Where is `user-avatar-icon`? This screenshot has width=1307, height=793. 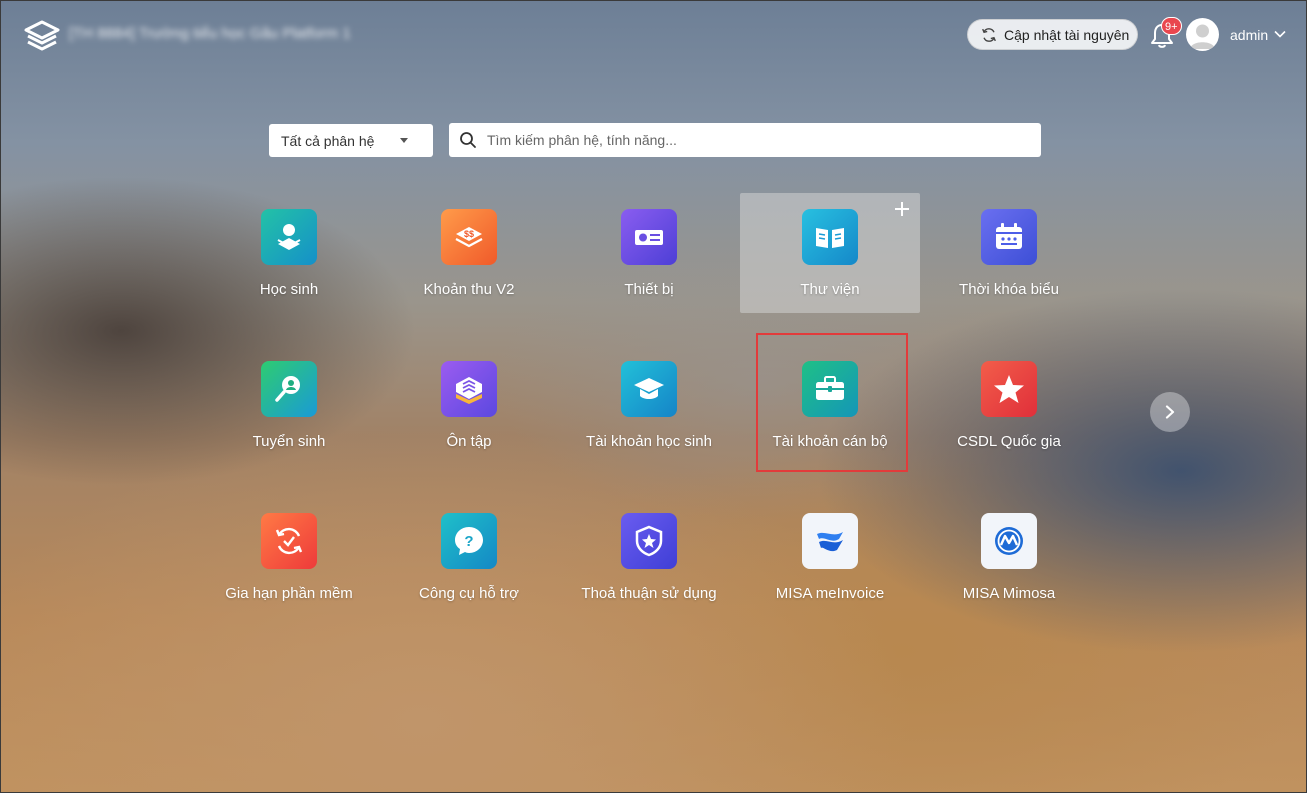 user-avatar-icon is located at coordinates (1202, 36).